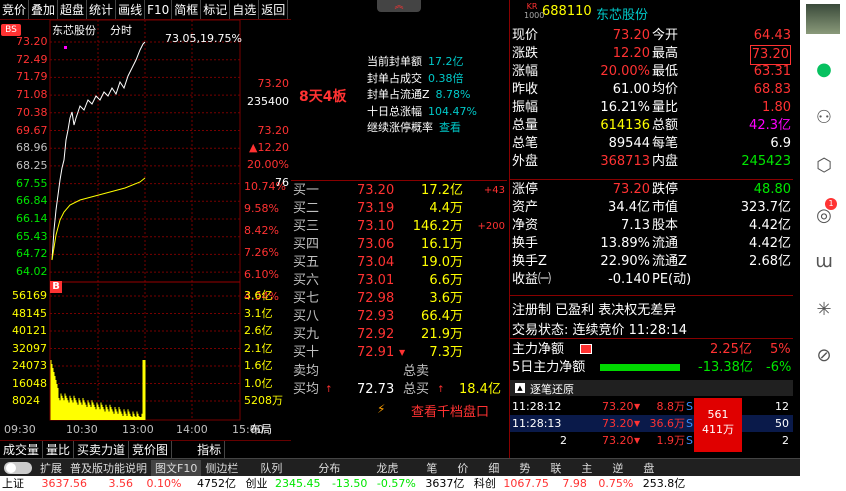 This screenshot has height=491, width=846. Describe the element at coordinates (59, 449) in the screenshot. I see `indicator-tab: 量比` at that location.